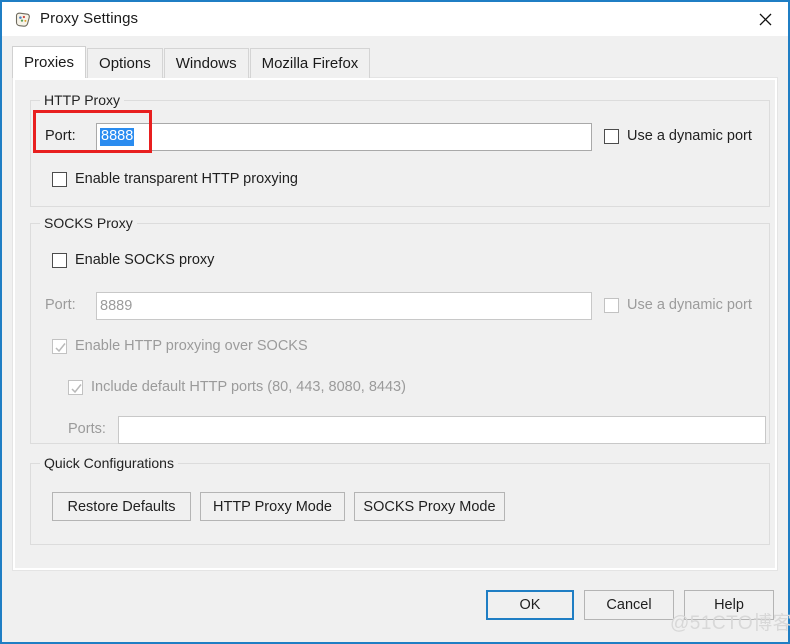 Image resolution: width=790 pixels, height=644 pixels. I want to click on restore-defaults-label: Restore Defaults, so click(121, 506).